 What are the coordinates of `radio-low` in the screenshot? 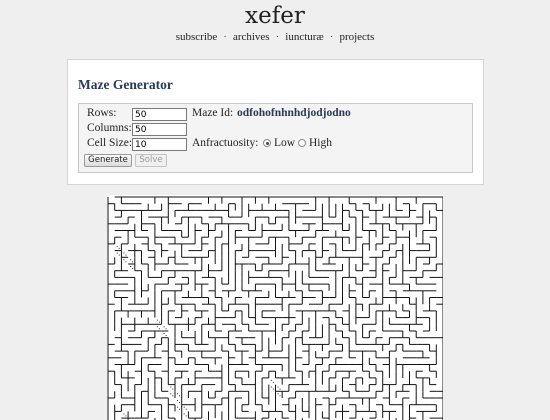 It's located at (267, 143).